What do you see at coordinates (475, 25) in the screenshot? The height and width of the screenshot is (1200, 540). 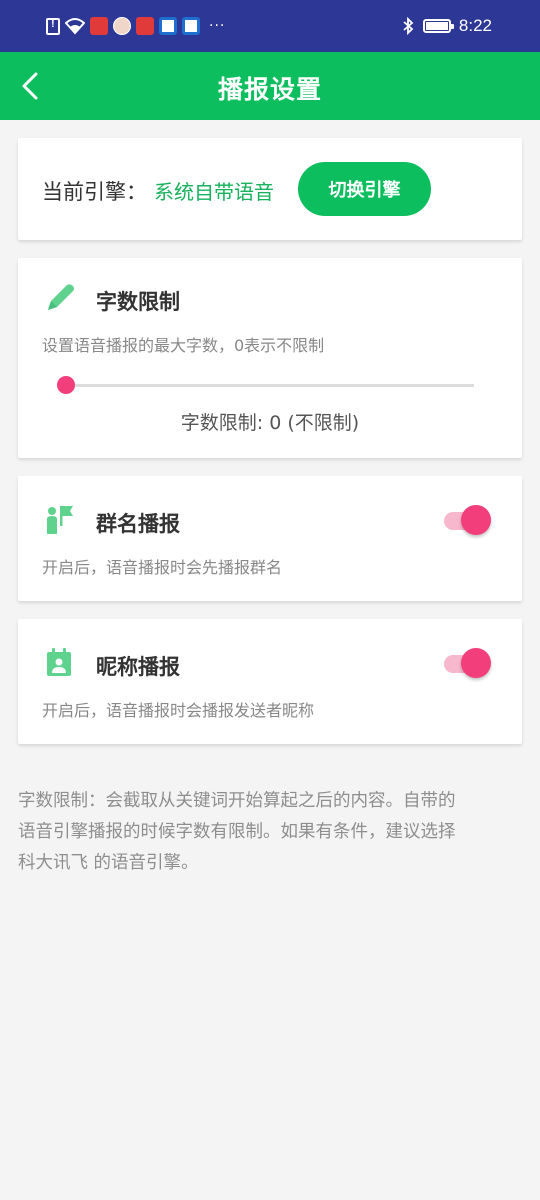 I see `clock: 8:22` at bounding box center [475, 25].